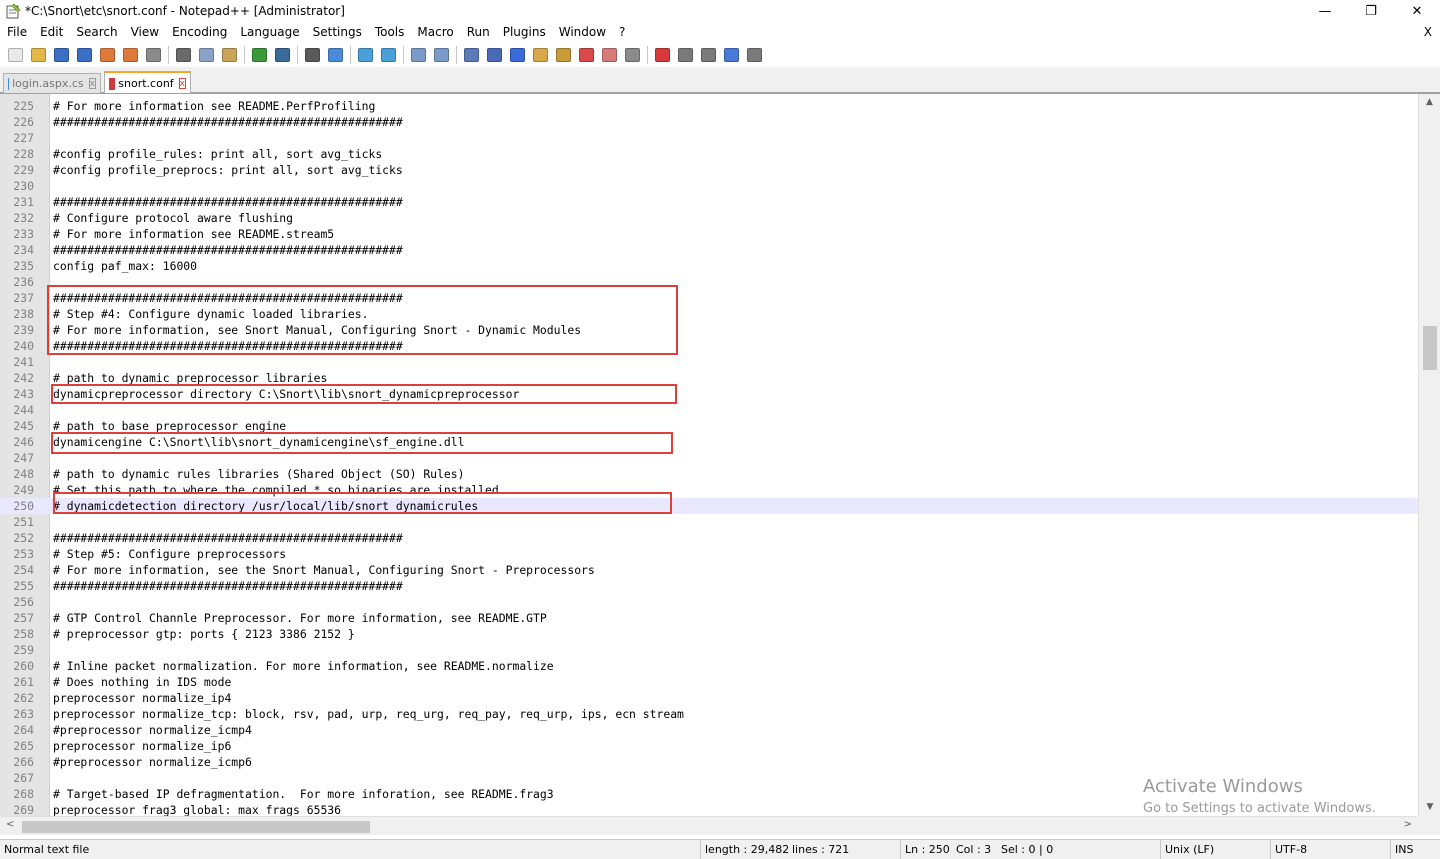  I want to click on code-line: 230, so click(709, 186).